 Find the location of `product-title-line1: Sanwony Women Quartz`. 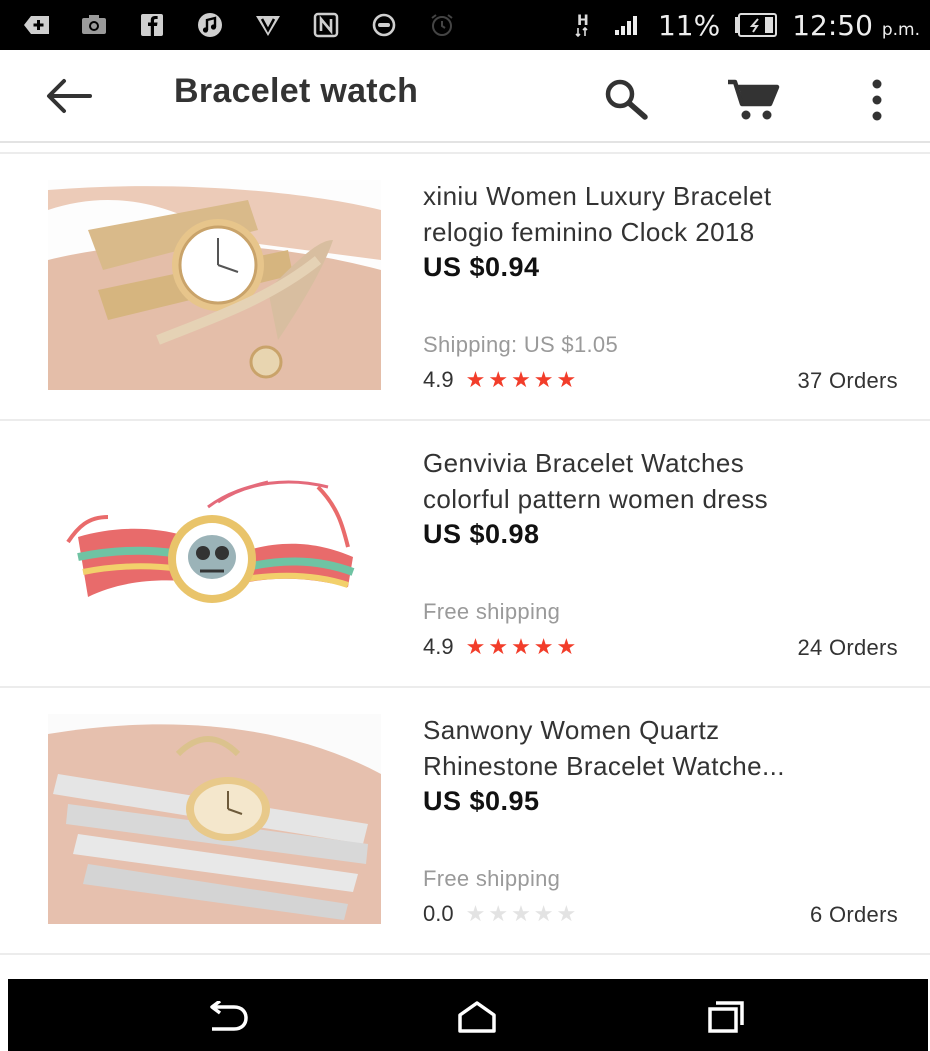

product-title-line1: Sanwony Women Quartz is located at coordinates (571, 730).